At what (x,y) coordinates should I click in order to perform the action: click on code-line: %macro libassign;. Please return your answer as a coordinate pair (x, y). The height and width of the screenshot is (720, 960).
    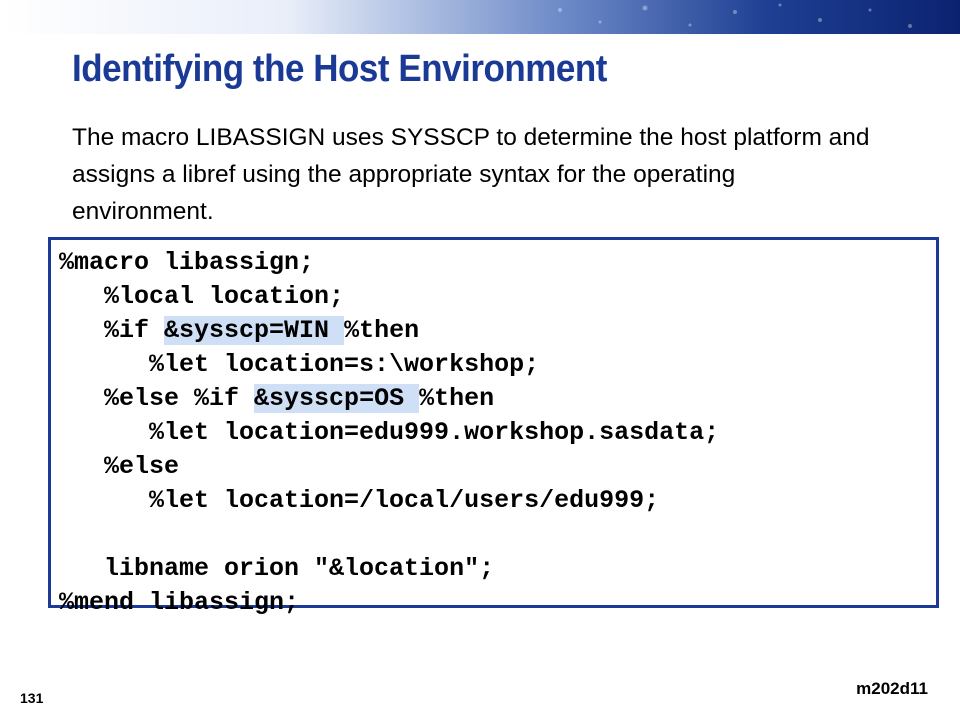
    Looking at the image, I should click on (389, 263).